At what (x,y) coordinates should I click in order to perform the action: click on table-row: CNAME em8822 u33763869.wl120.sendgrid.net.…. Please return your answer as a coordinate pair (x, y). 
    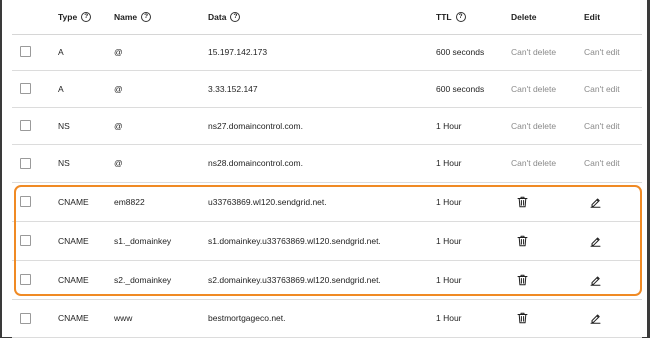
    Looking at the image, I should click on (327, 202).